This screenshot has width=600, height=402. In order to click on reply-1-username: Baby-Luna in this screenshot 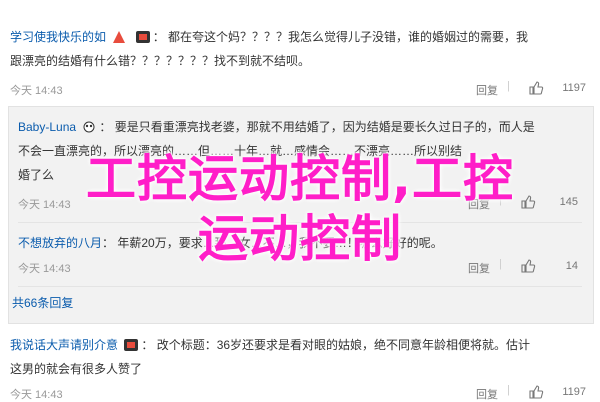, I will do `click(47, 127)`.